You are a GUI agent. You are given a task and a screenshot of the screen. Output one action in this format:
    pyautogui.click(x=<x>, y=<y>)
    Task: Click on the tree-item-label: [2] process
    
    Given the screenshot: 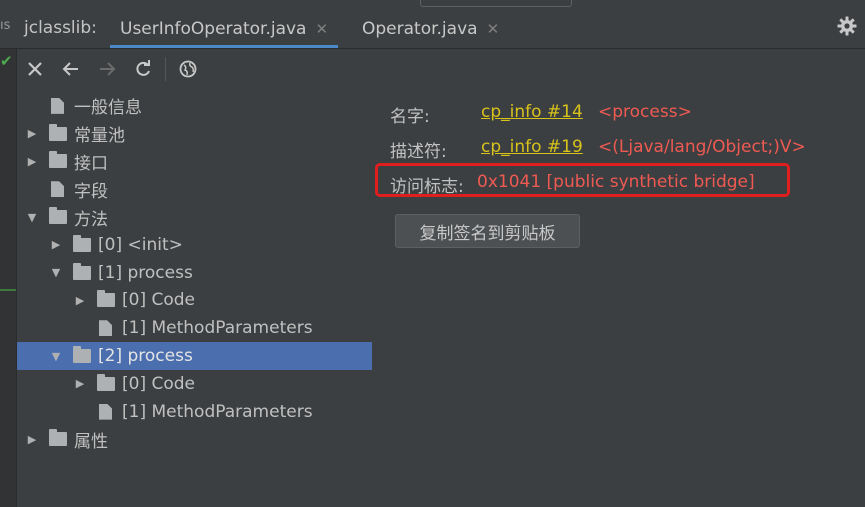 What is the action you would take?
    pyautogui.click(x=145, y=356)
    